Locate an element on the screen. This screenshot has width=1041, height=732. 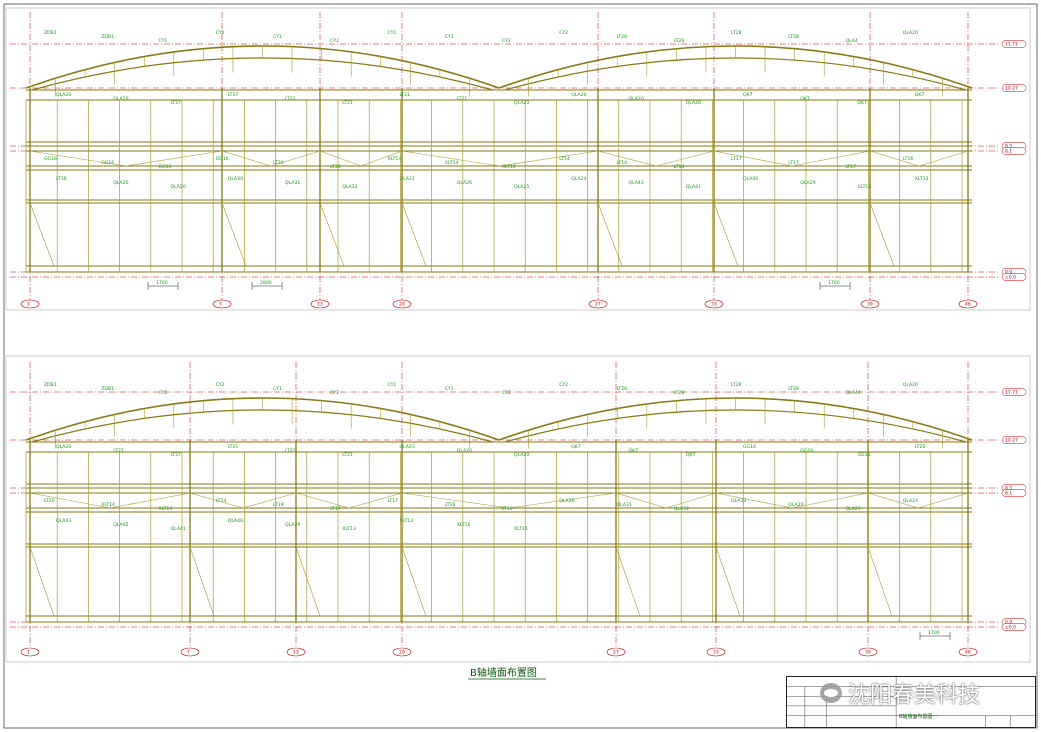
axis-tag-label: 39 is located at coordinates (868, 653).